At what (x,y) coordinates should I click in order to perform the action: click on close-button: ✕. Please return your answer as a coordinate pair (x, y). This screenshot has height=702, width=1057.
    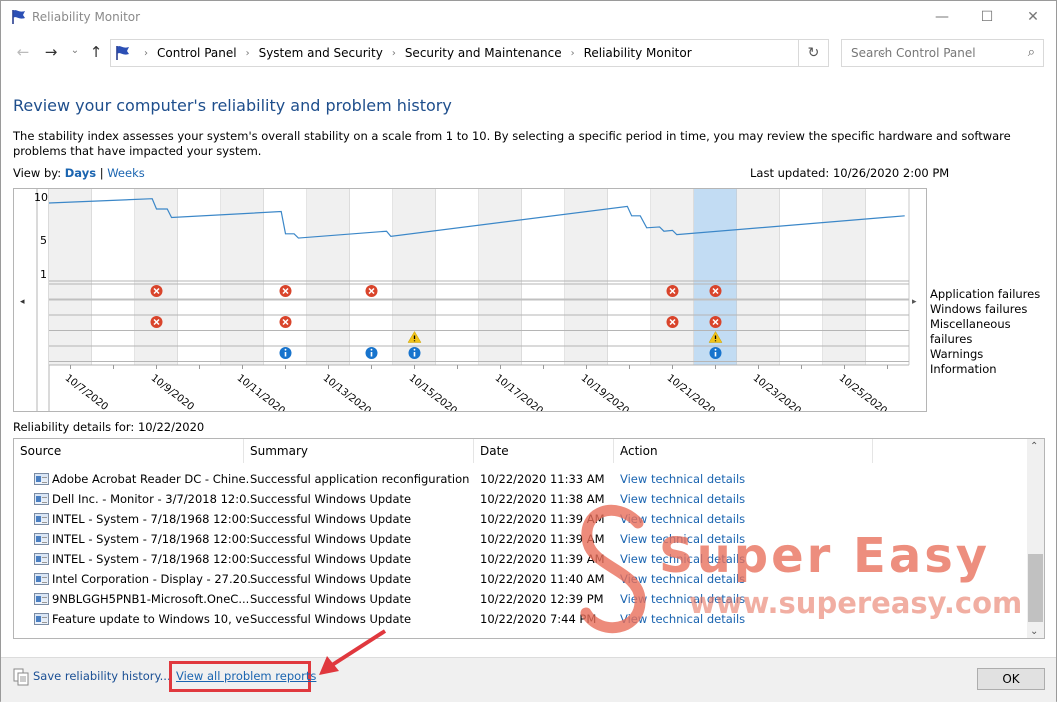
    Looking at the image, I should click on (1033, 17).